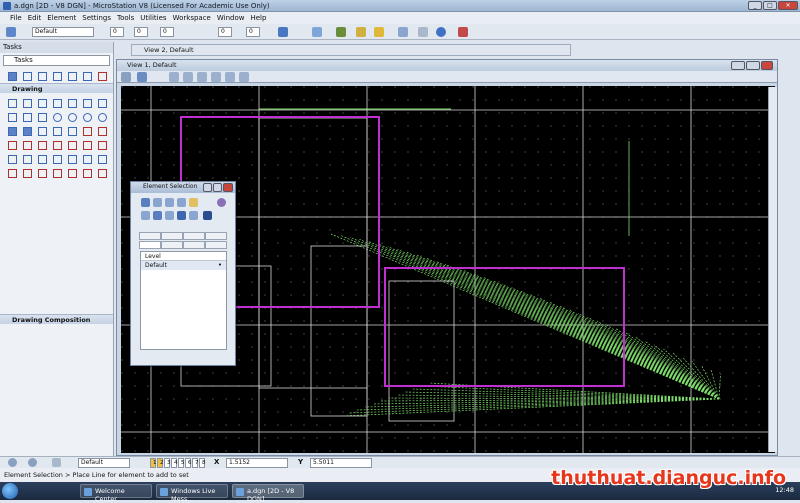 This screenshot has height=503, width=800. I want to click on mode-new-icon, so click(145, 215).